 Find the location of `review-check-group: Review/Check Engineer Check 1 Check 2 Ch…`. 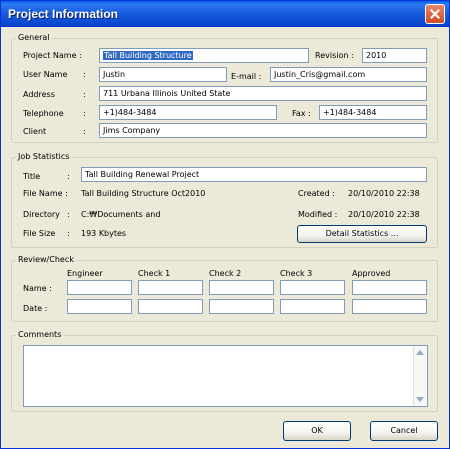

review-check-group: Review/Check Engineer Check 1 Check 2 Ch… is located at coordinates (224, 288).